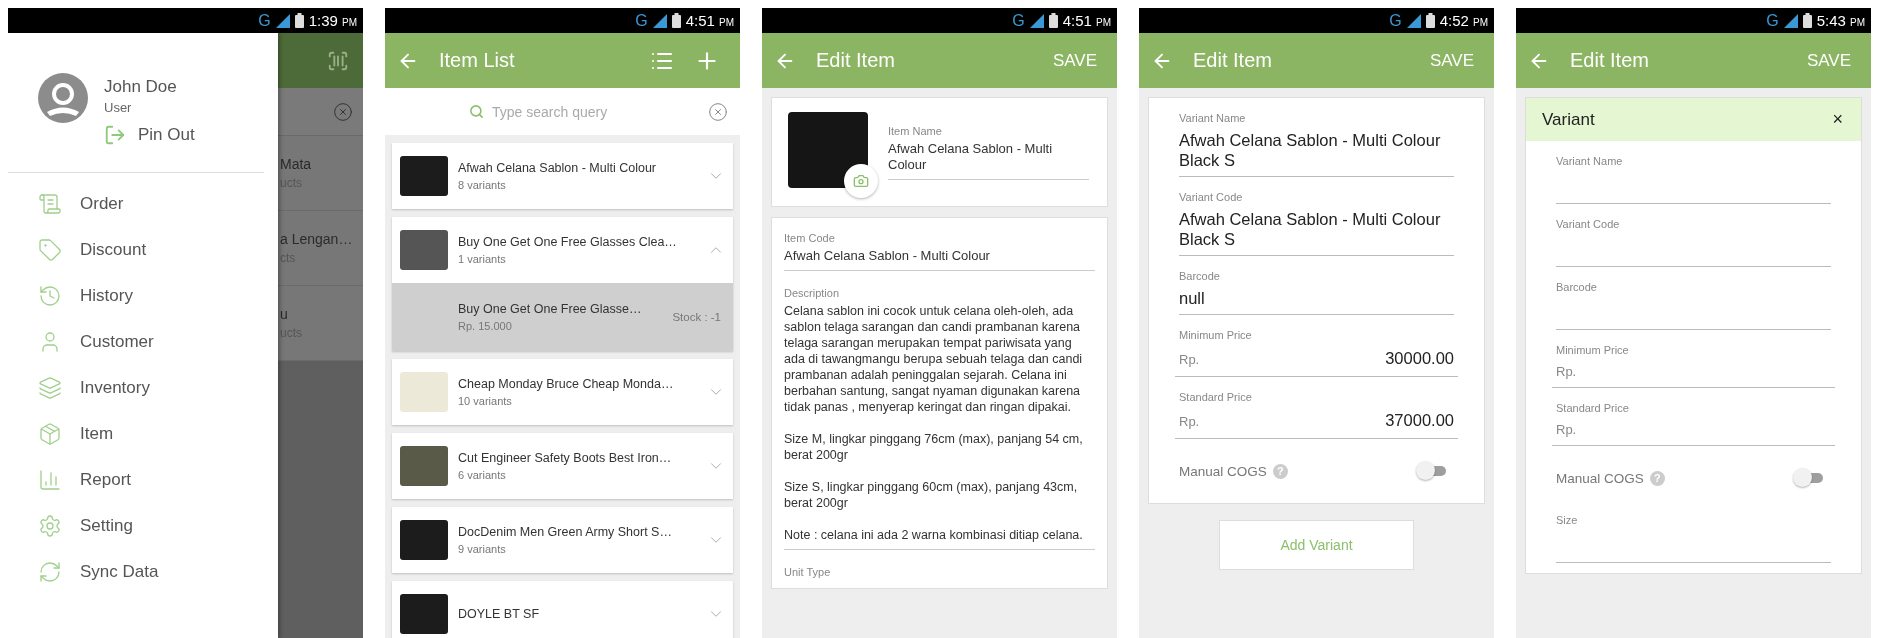  What do you see at coordinates (1316, 362) in the screenshot?
I see `price-field: Rp. 30000.00` at bounding box center [1316, 362].